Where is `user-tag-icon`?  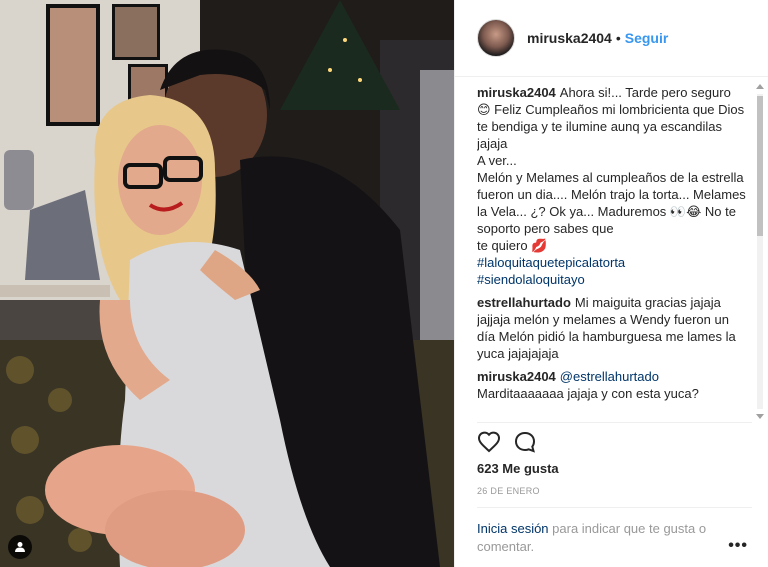
user-tag-icon is located at coordinates (20, 547).